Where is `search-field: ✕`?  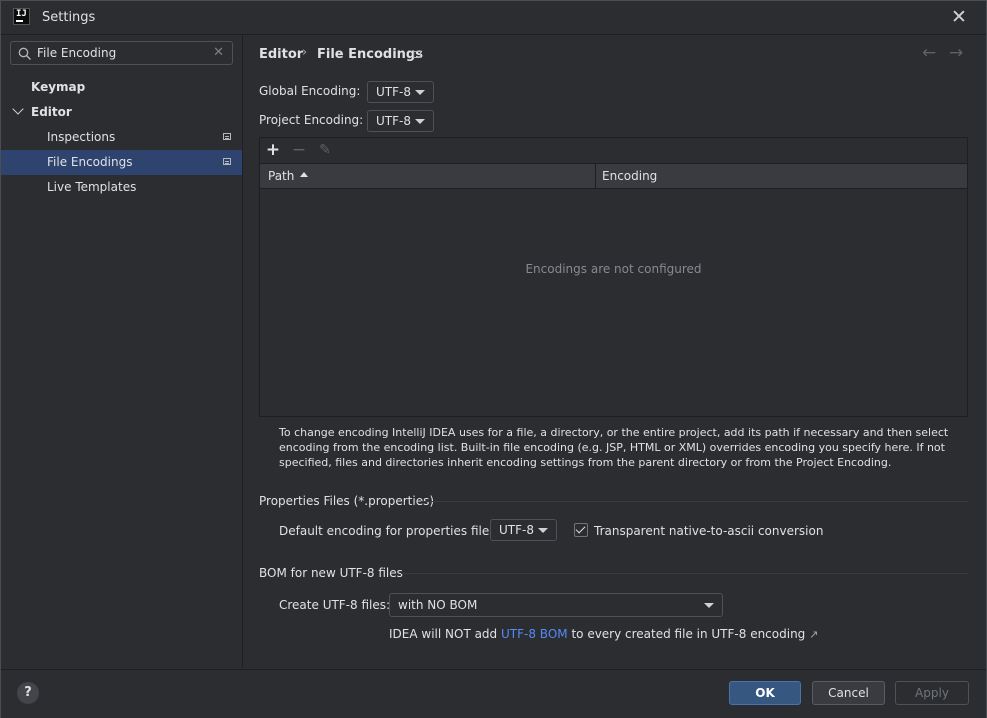
search-field: ✕ is located at coordinates (121, 53).